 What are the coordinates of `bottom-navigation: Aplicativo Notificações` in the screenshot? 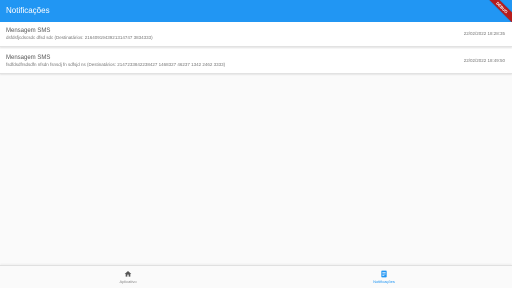 It's located at (256, 276).